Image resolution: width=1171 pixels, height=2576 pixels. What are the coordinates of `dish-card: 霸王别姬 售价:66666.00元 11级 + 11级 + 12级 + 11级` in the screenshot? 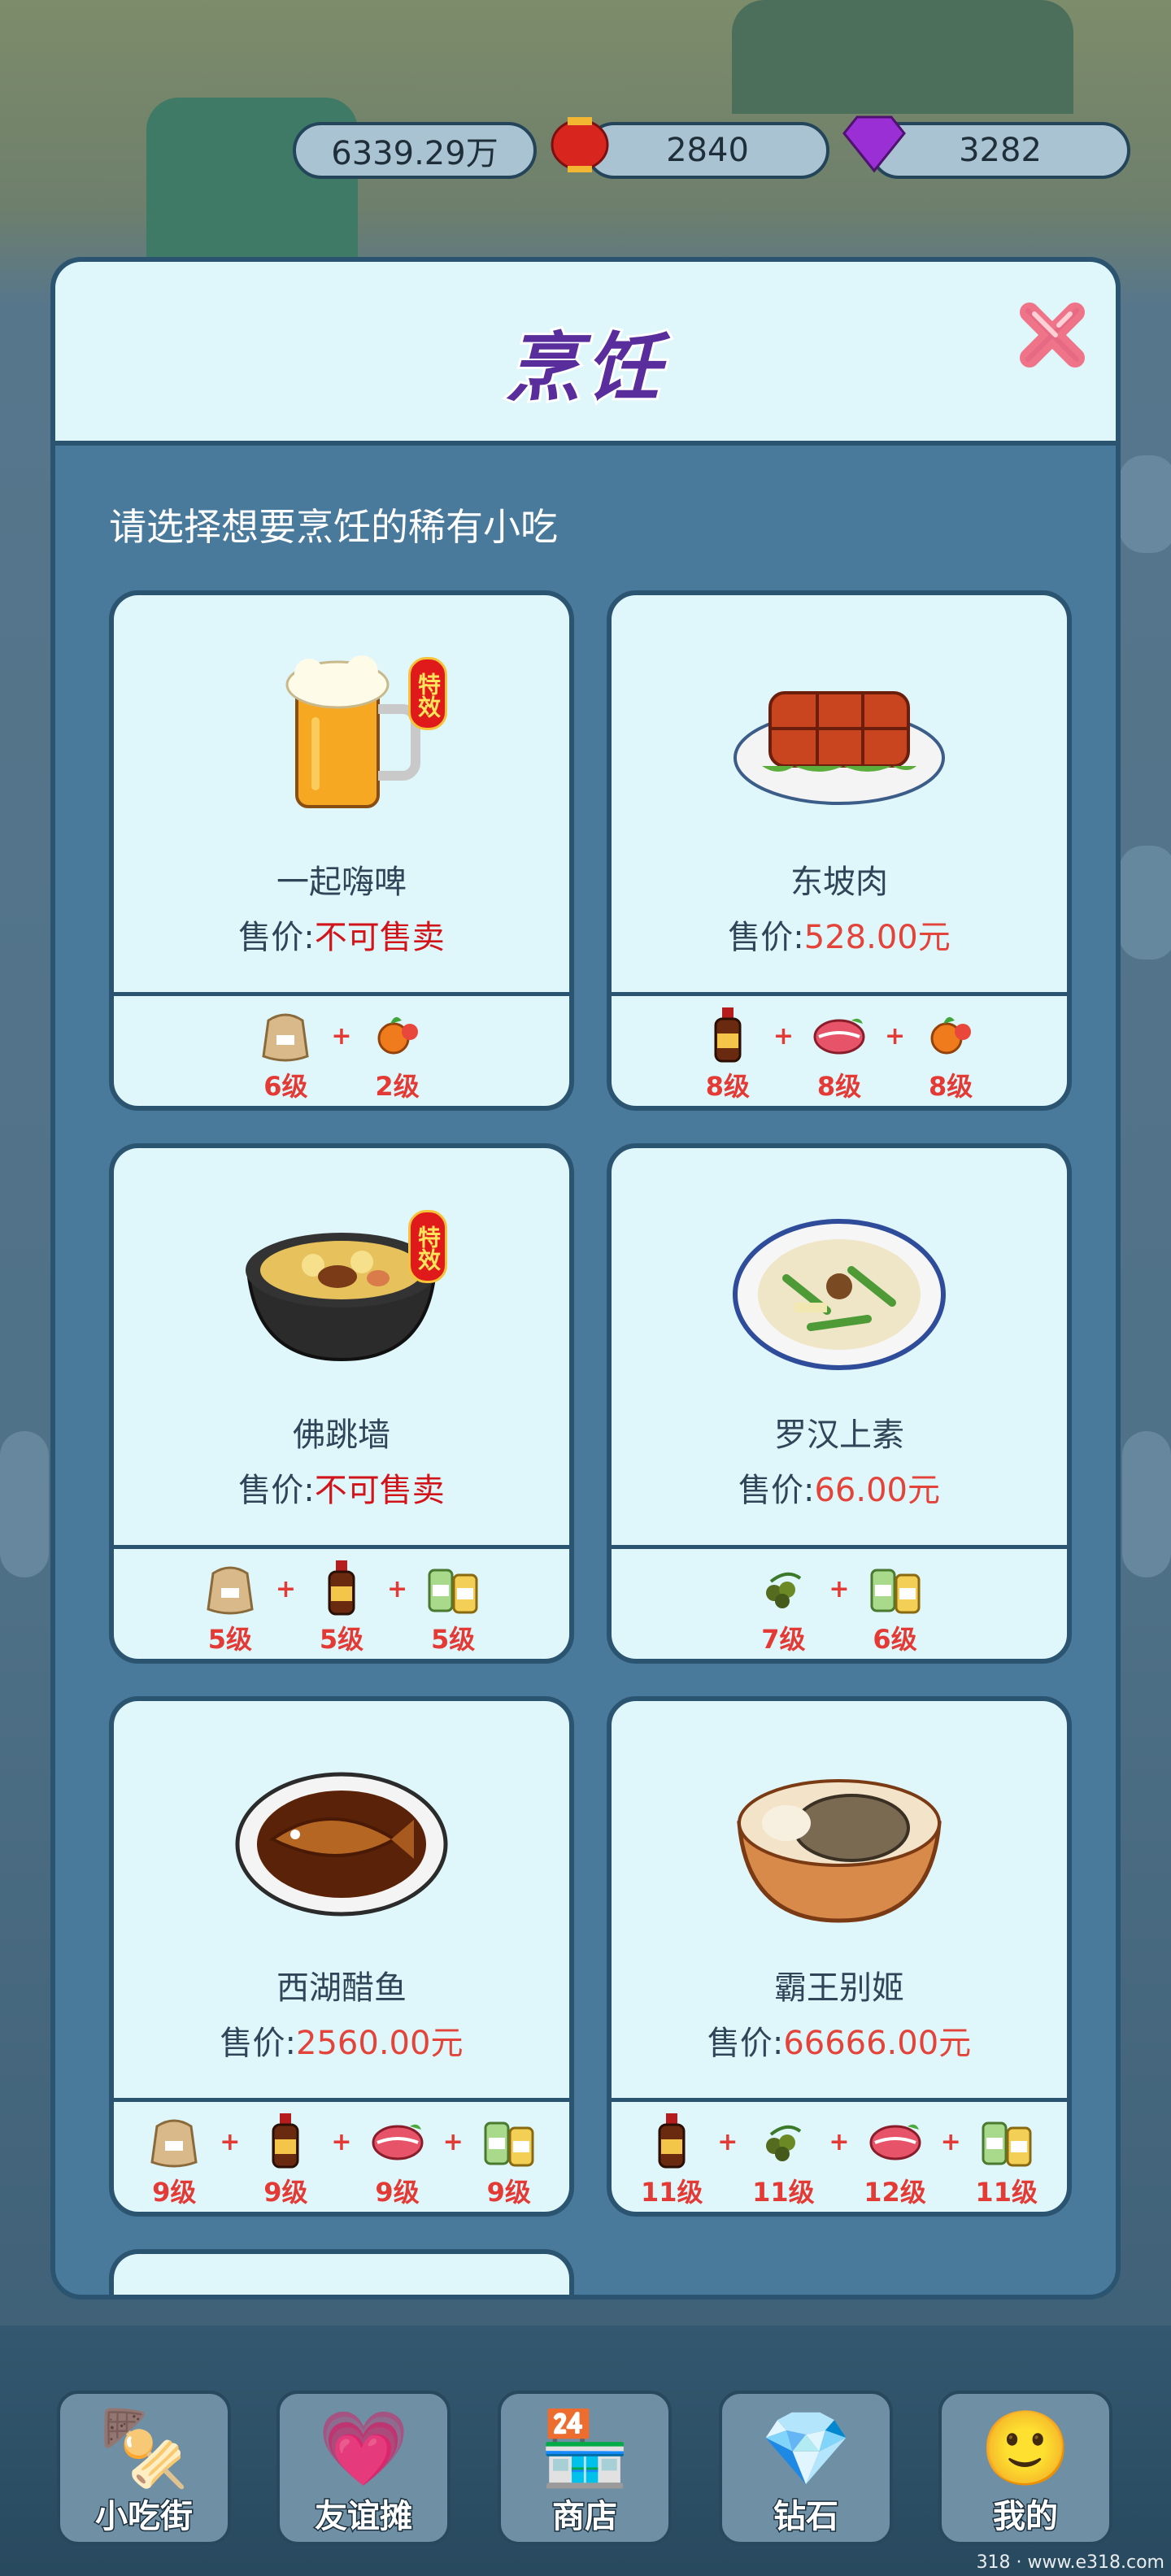 It's located at (840, 1957).